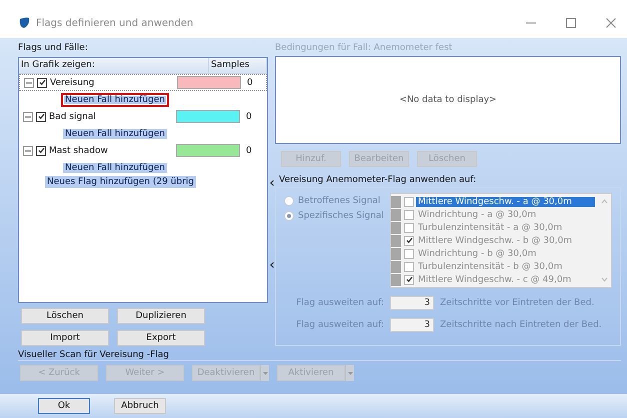 Image resolution: width=627 pixels, height=418 pixels. Describe the element at coordinates (65, 316) in the screenshot. I see `action-button: Löschen` at that location.